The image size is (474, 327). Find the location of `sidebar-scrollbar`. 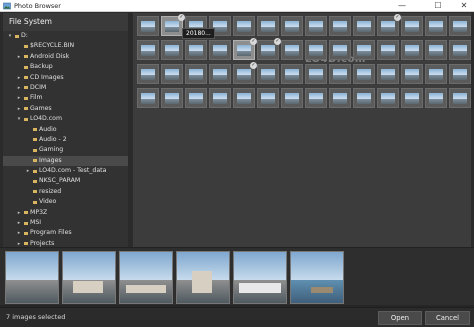

sidebar-scrollbar is located at coordinates (129, 130).